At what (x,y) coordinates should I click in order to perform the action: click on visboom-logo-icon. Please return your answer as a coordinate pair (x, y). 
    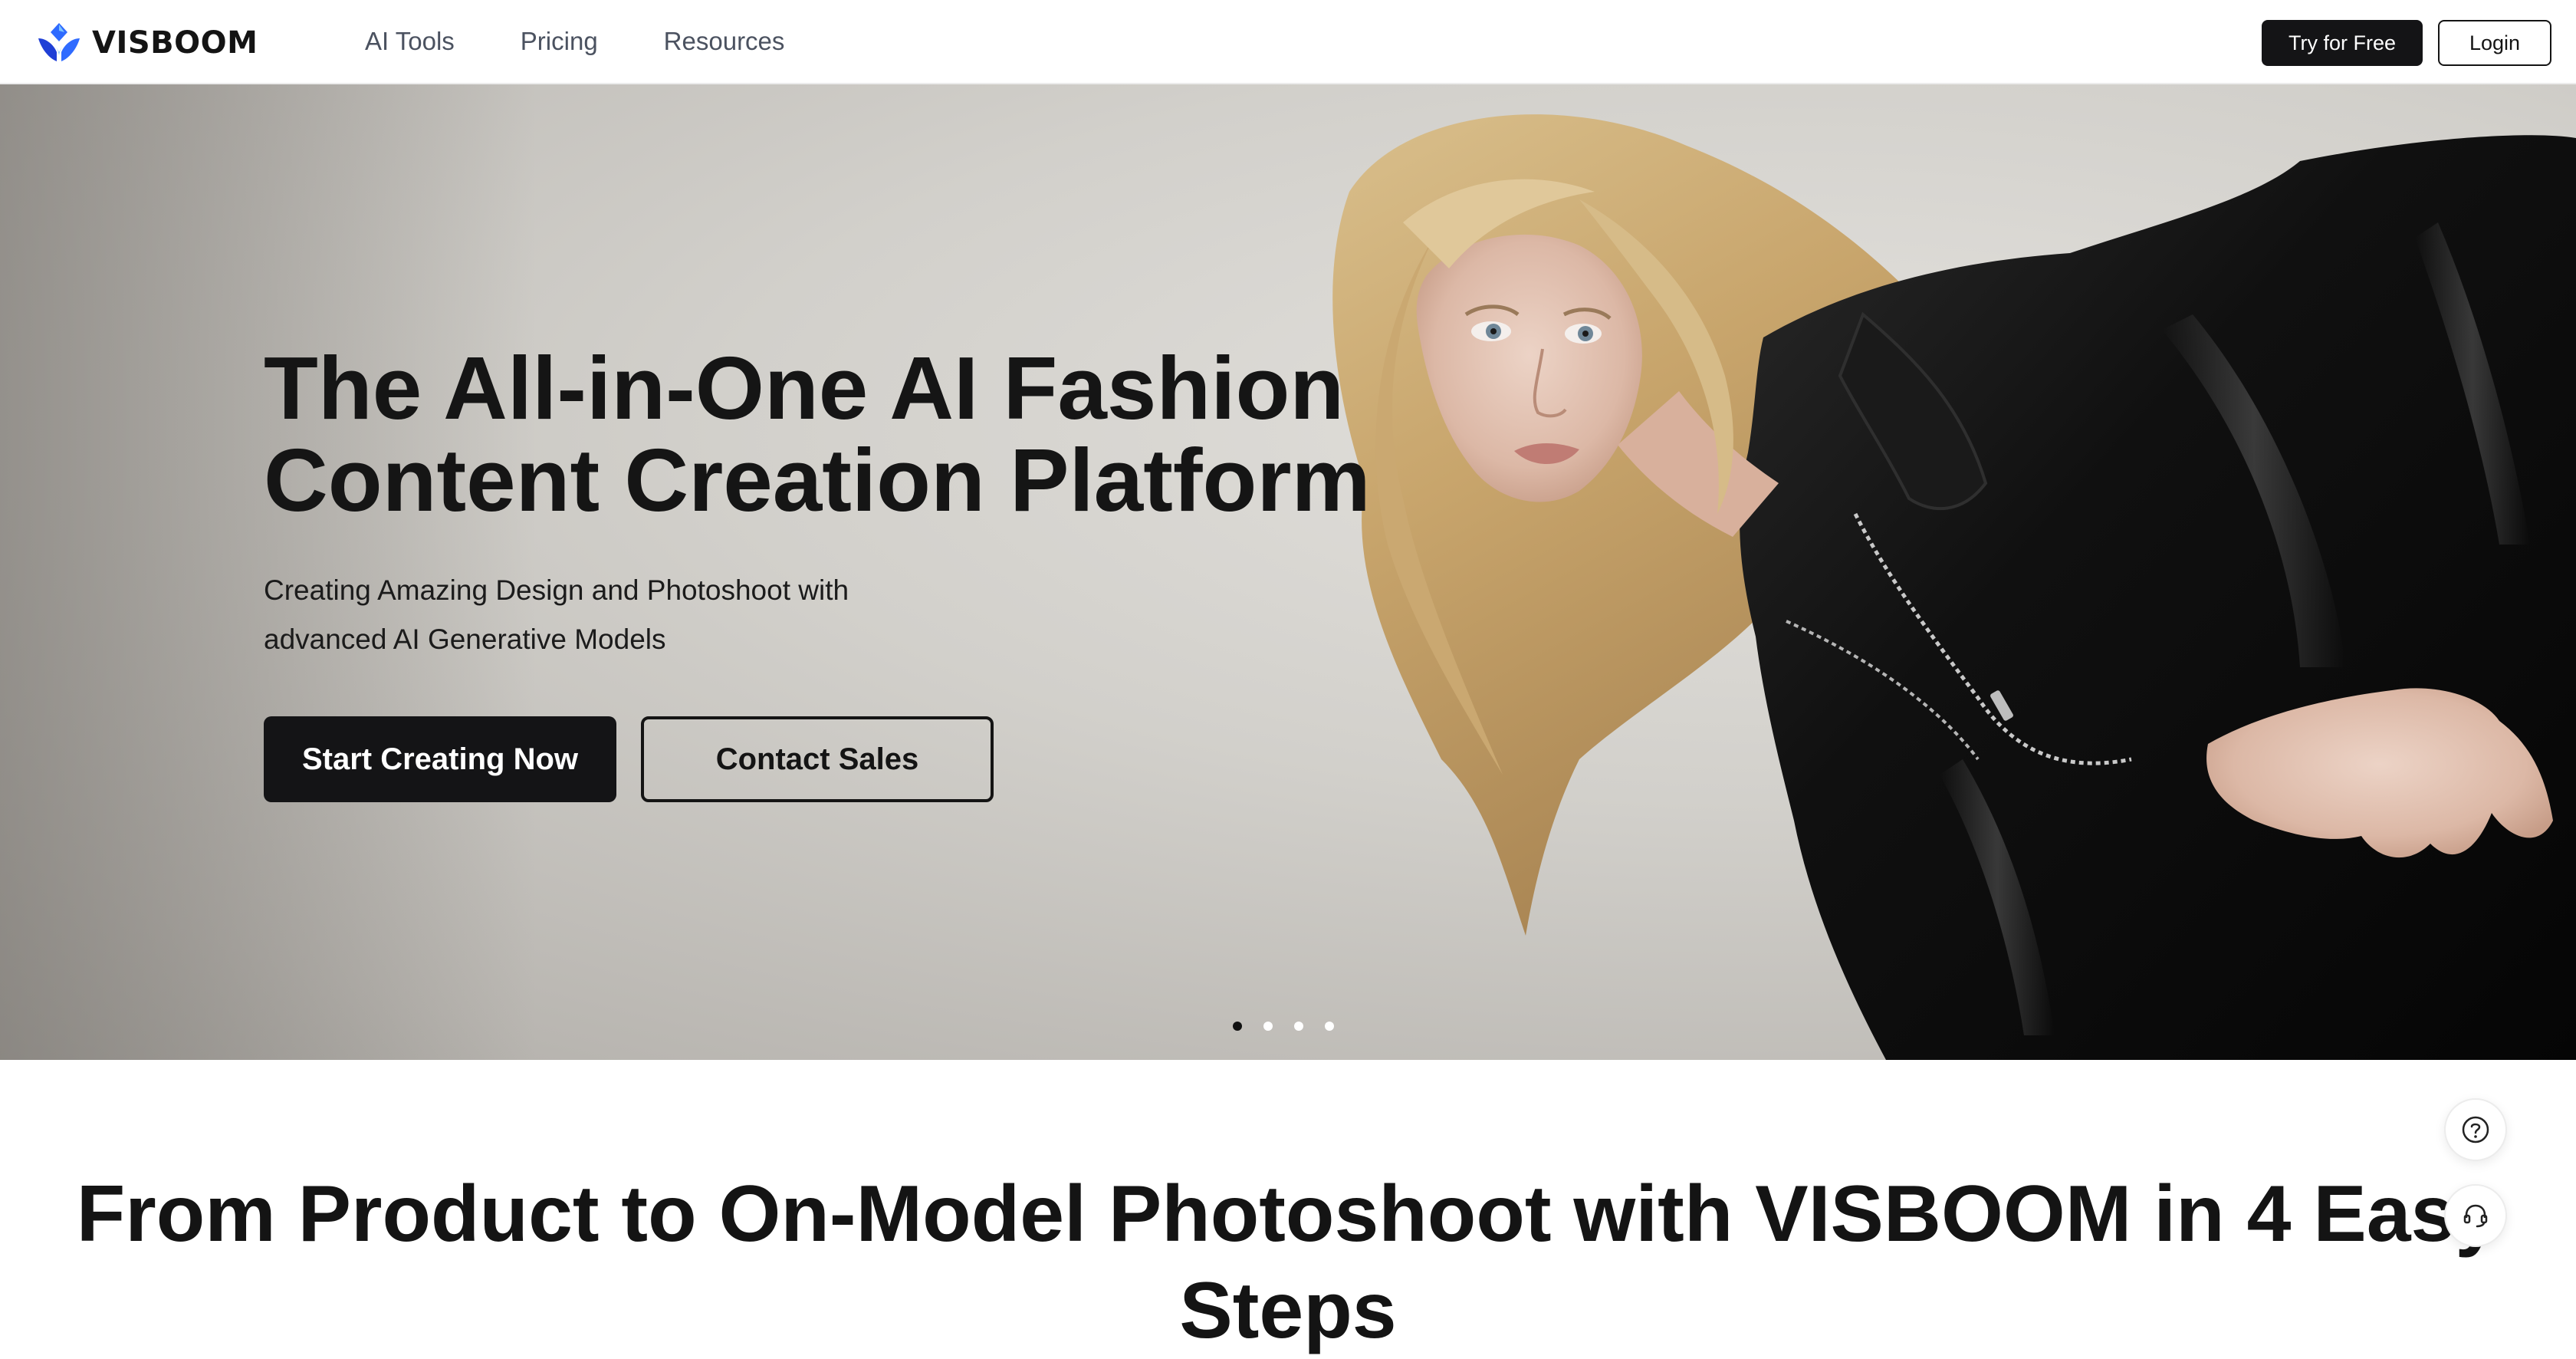
    Looking at the image, I should click on (59, 42).